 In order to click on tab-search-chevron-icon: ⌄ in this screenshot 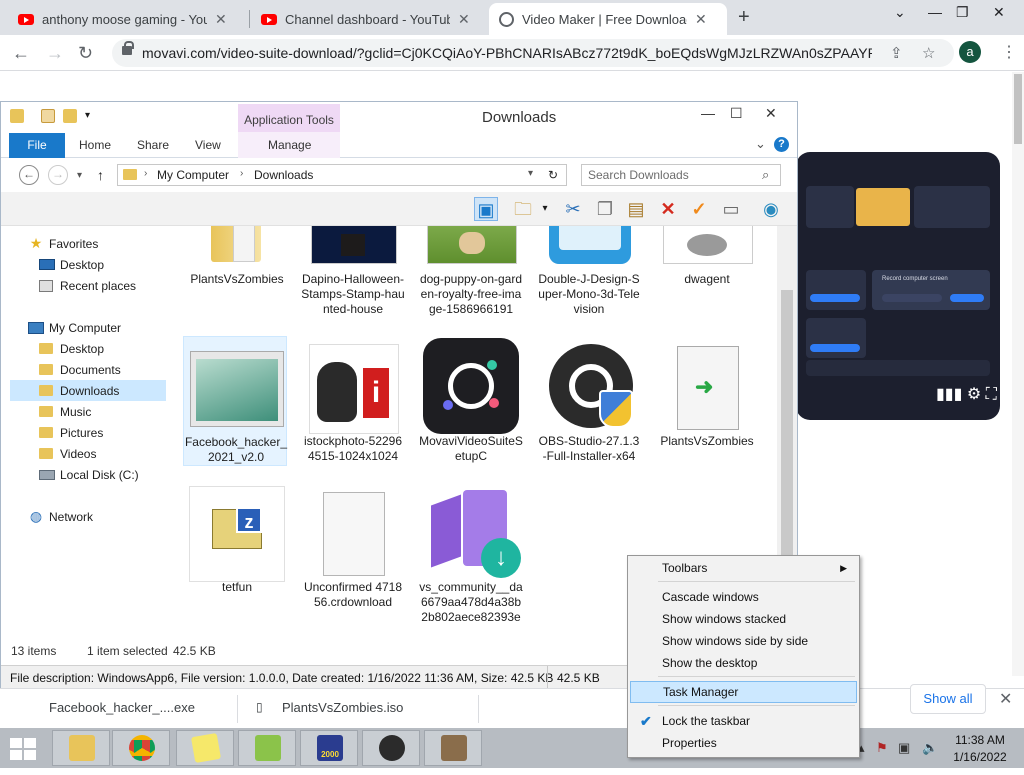, I will do `click(900, 12)`.